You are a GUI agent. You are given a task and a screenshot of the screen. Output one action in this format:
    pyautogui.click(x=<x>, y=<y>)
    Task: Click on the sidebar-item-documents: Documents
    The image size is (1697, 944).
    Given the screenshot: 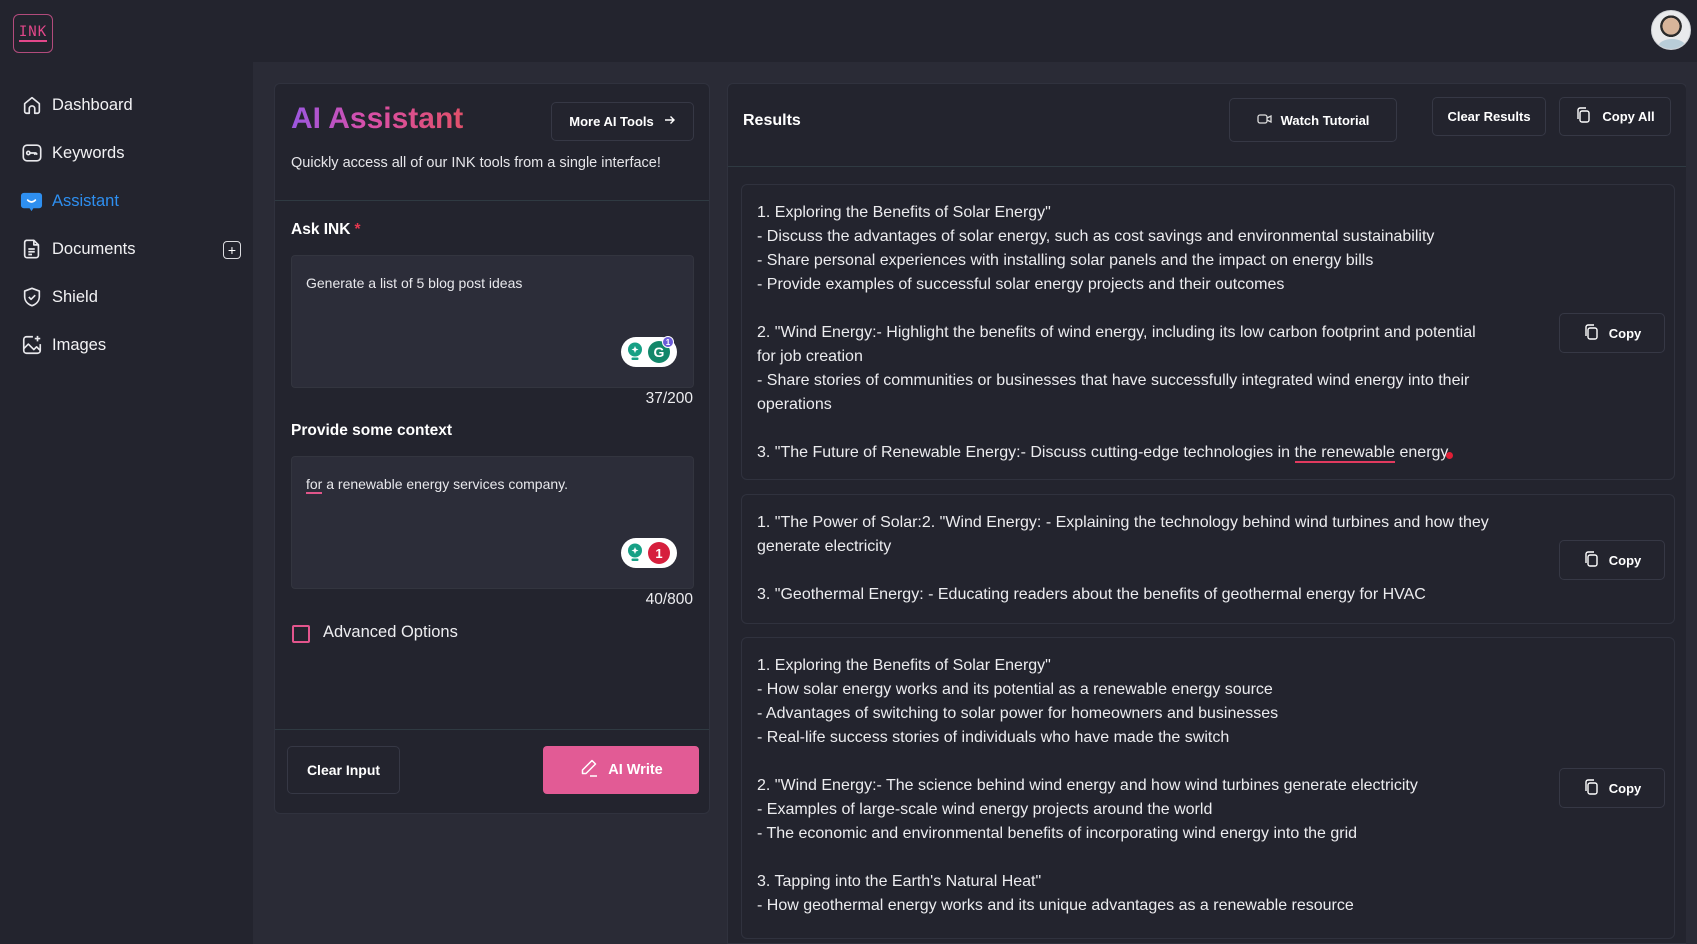 What is the action you would take?
    pyautogui.click(x=77, y=249)
    